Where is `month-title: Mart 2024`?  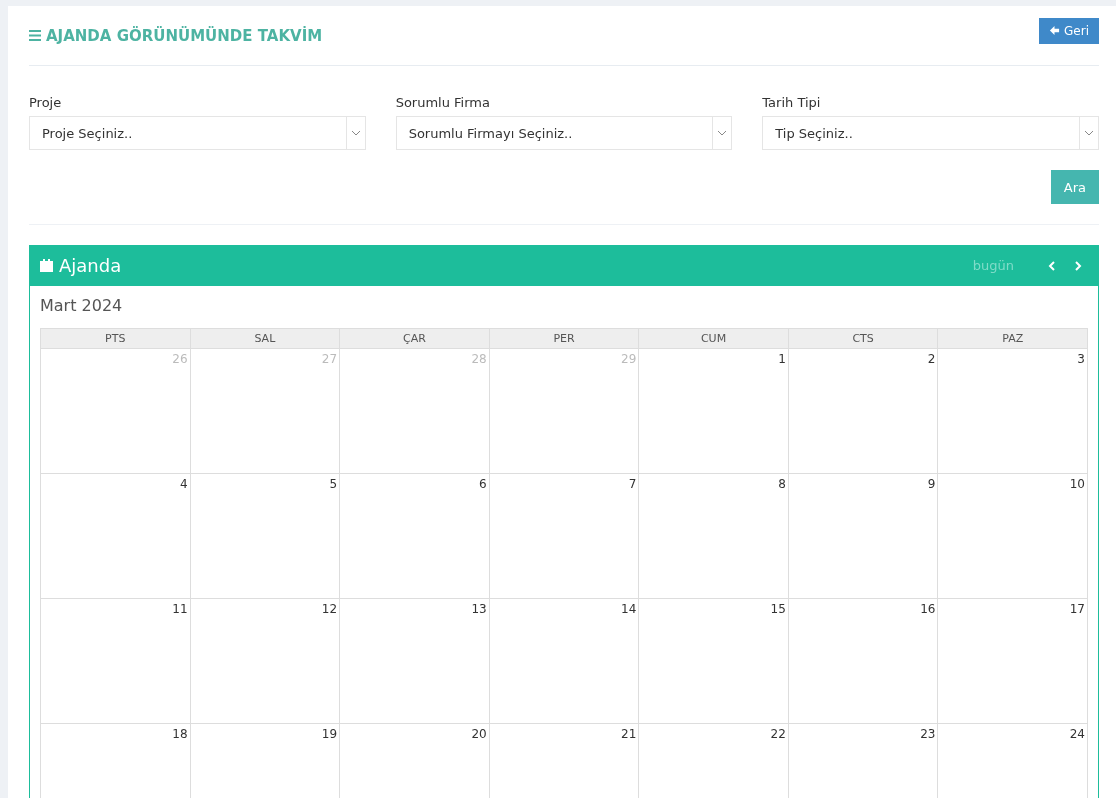
month-title: Mart 2024 is located at coordinates (82, 305).